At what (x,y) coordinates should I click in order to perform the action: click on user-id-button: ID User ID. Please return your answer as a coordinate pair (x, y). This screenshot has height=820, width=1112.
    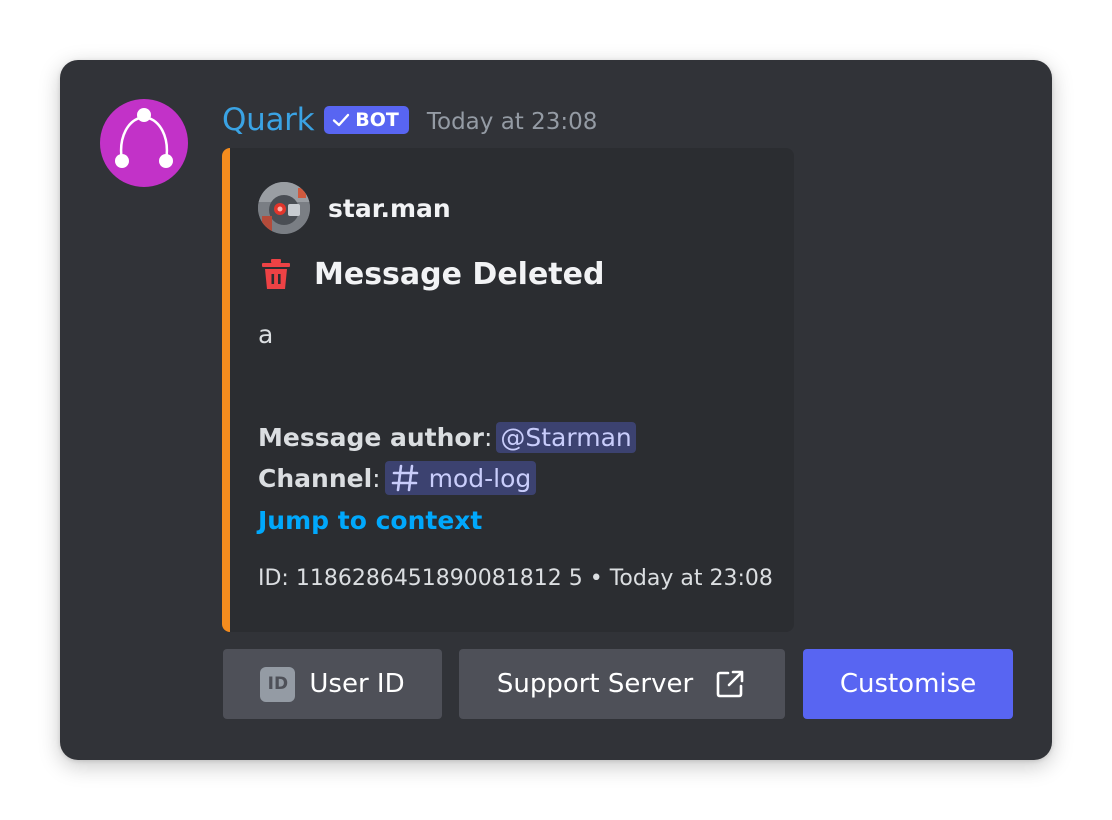
    Looking at the image, I should click on (332, 684).